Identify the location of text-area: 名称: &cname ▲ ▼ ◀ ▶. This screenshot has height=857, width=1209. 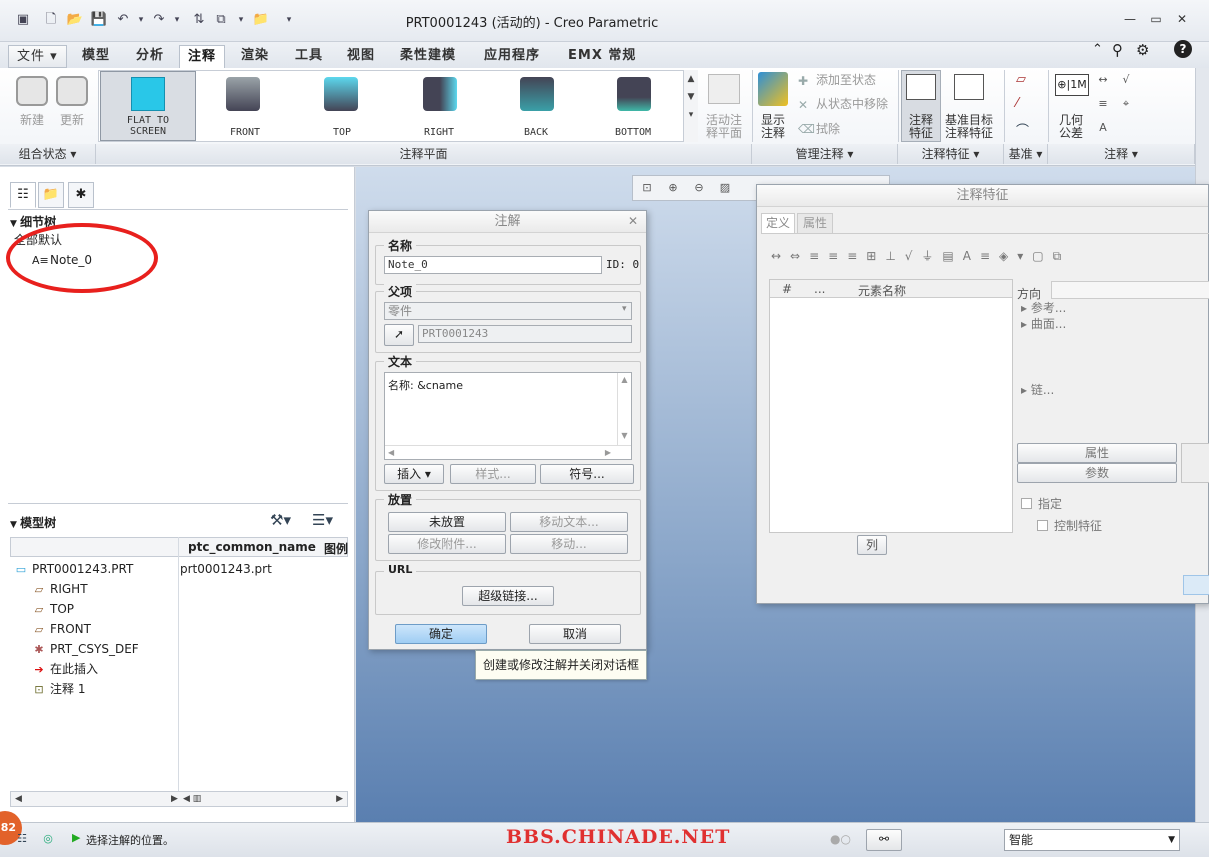
(508, 416).